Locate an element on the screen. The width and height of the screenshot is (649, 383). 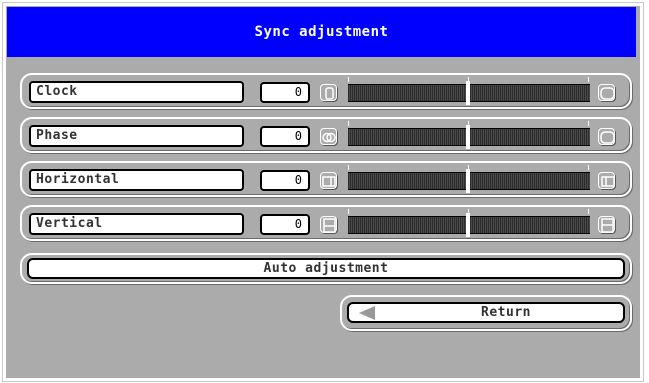
phase-row: Phase 0 is located at coordinates (326, 135).